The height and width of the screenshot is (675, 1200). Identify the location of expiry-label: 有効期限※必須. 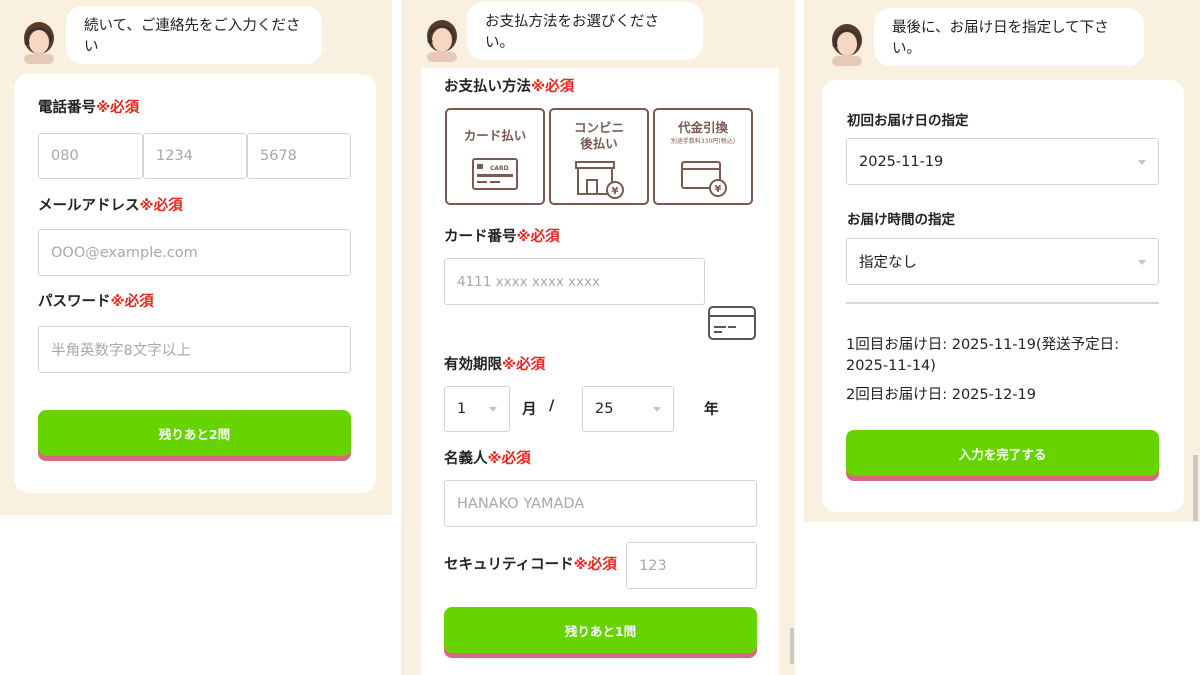
(495, 365).